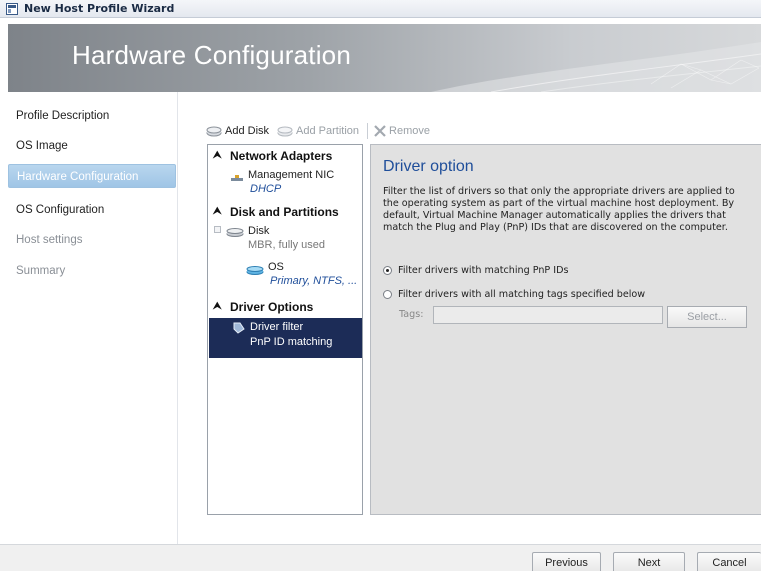 Image resolution: width=761 pixels, height=571 pixels. I want to click on nav-step-os-configuration: OS Configuration, so click(93, 210).